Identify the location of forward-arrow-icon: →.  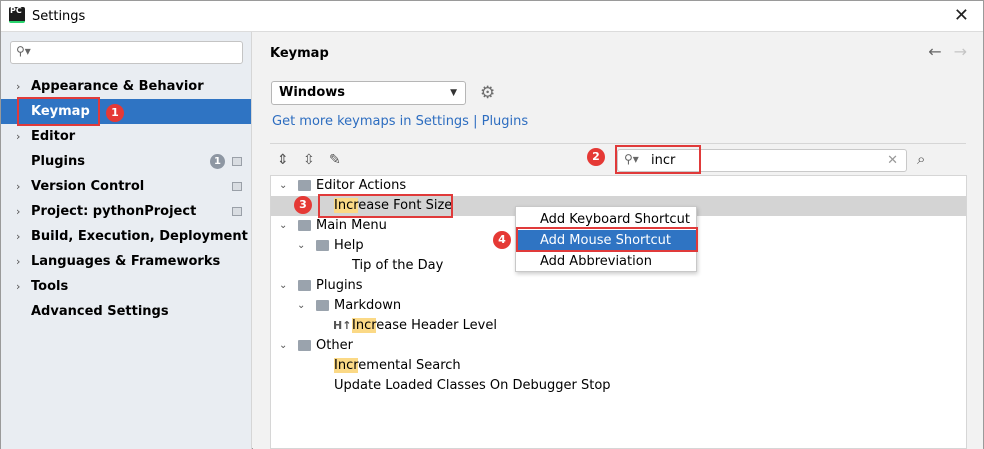
(960, 51).